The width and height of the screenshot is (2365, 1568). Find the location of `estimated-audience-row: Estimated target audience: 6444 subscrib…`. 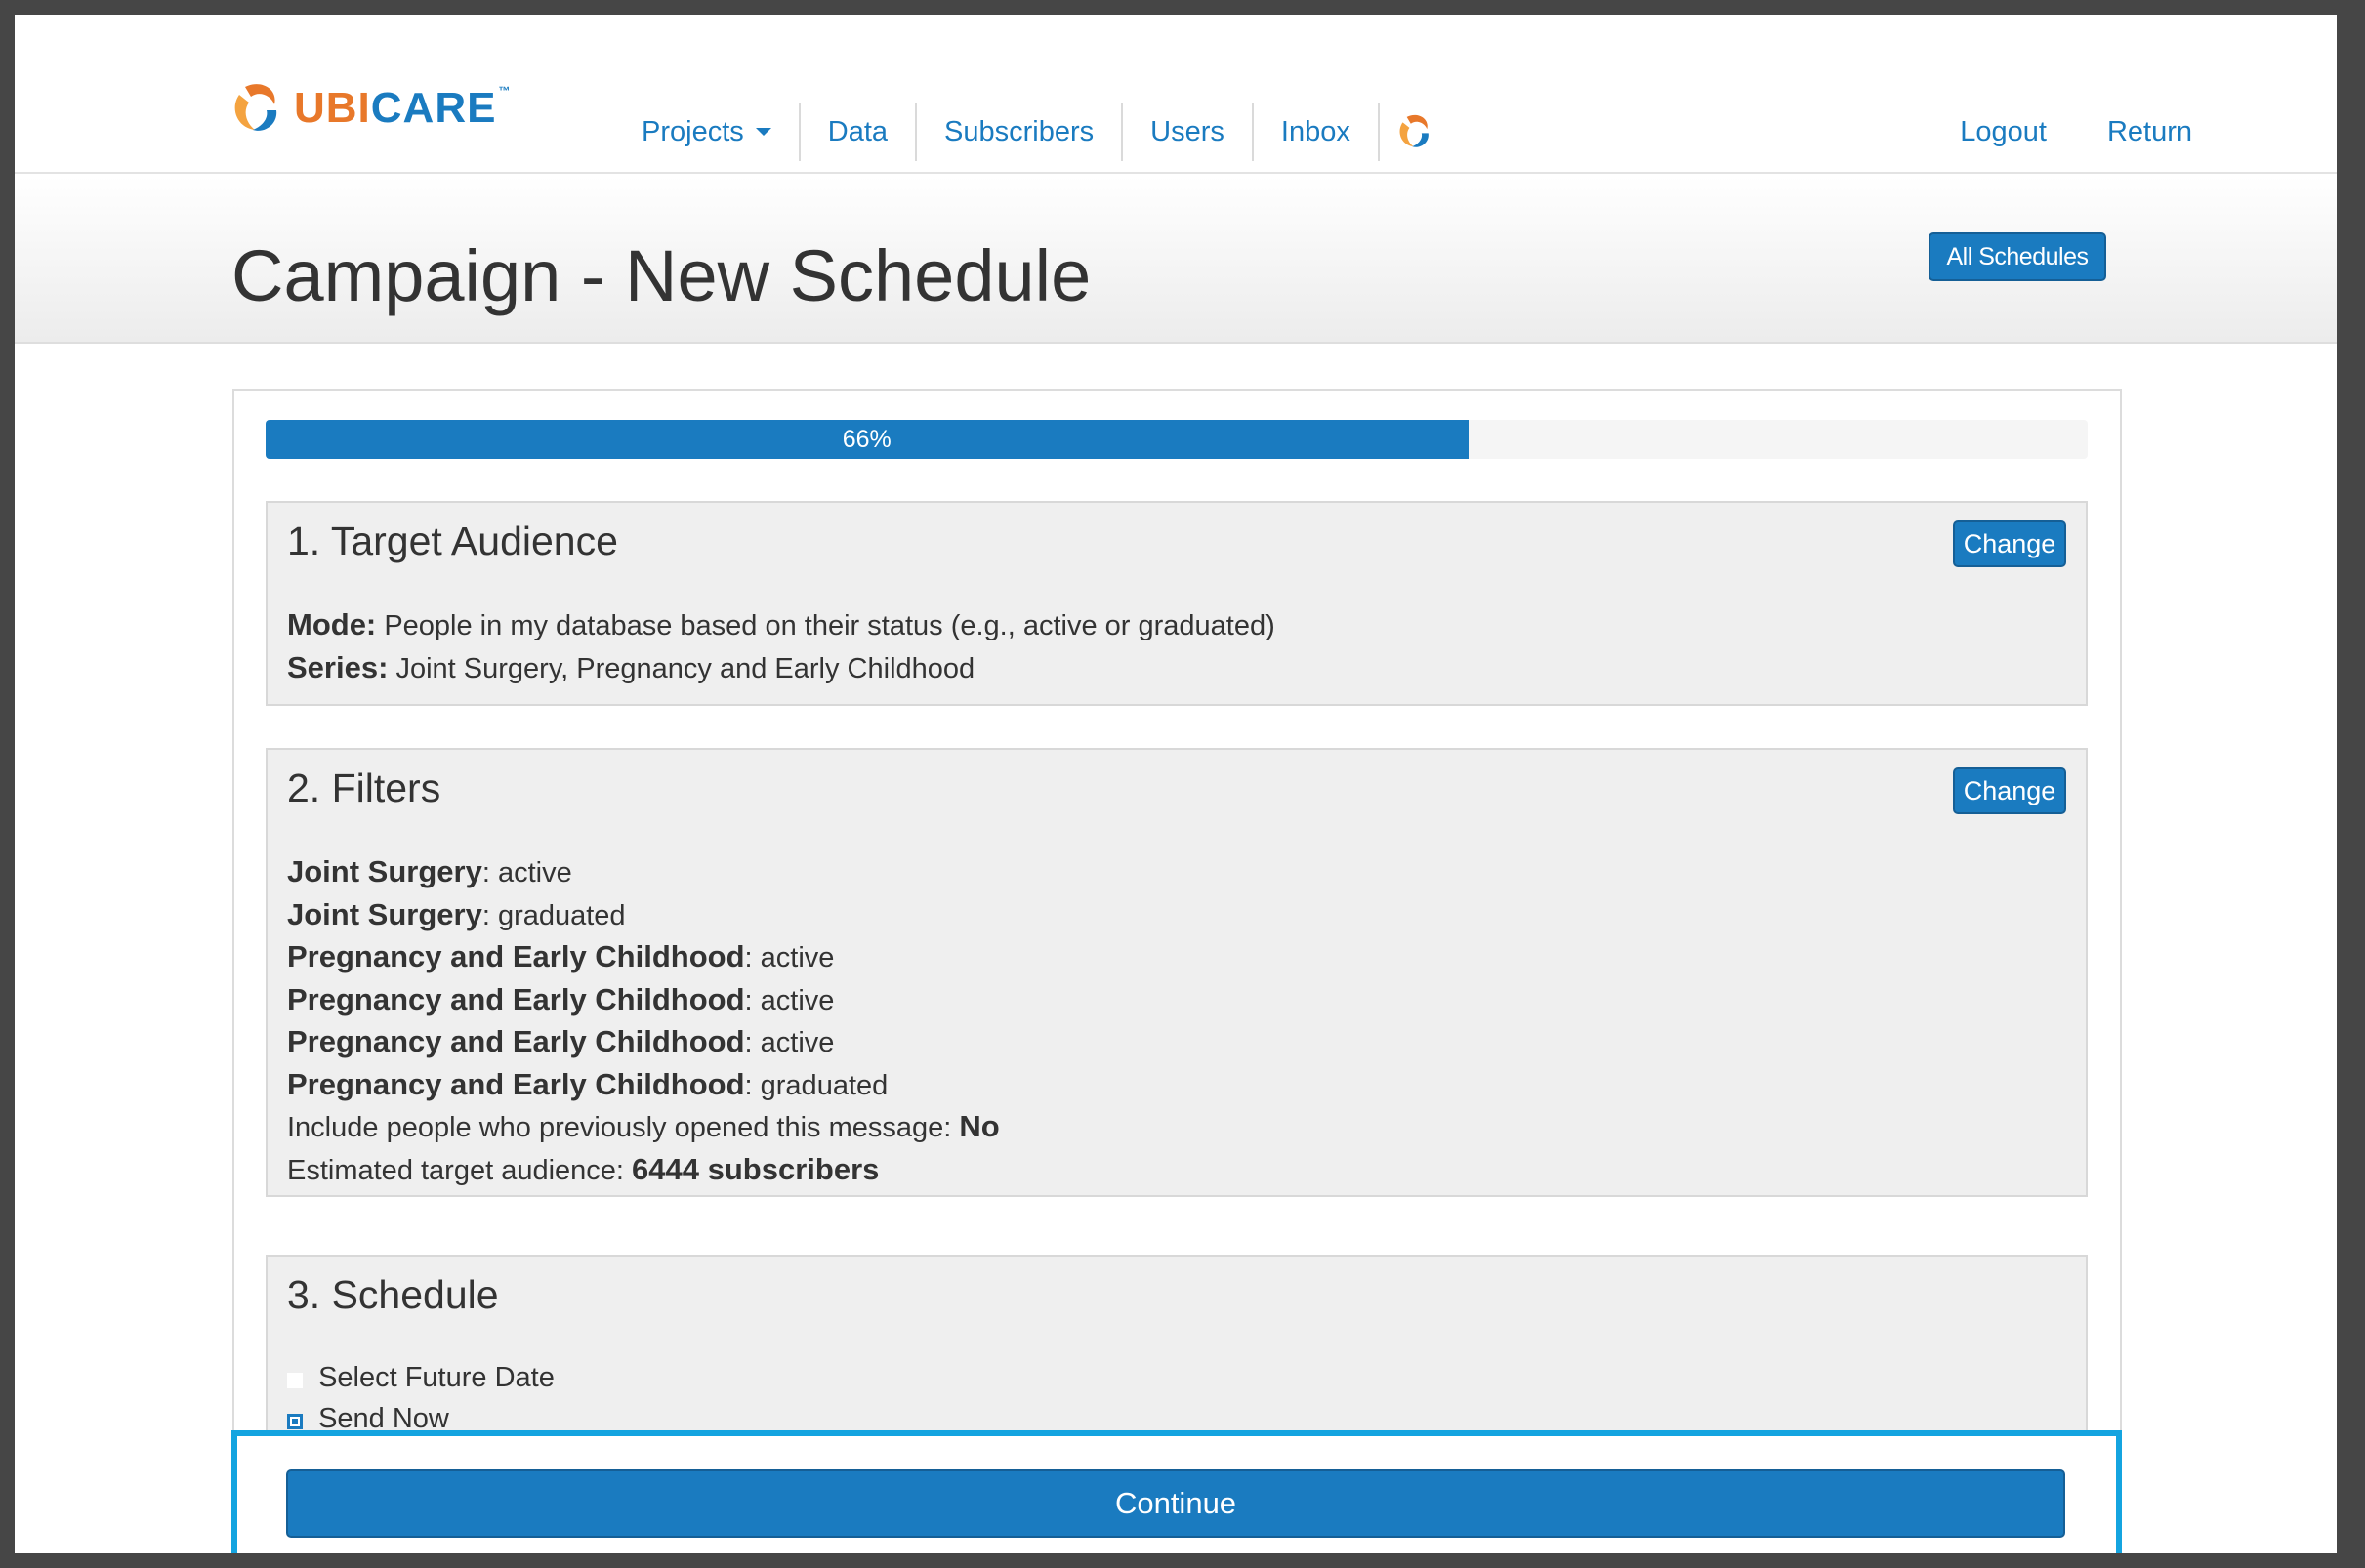

estimated-audience-row: Estimated target audience: 6444 subscrib… is located at coordinates (643, 1170).